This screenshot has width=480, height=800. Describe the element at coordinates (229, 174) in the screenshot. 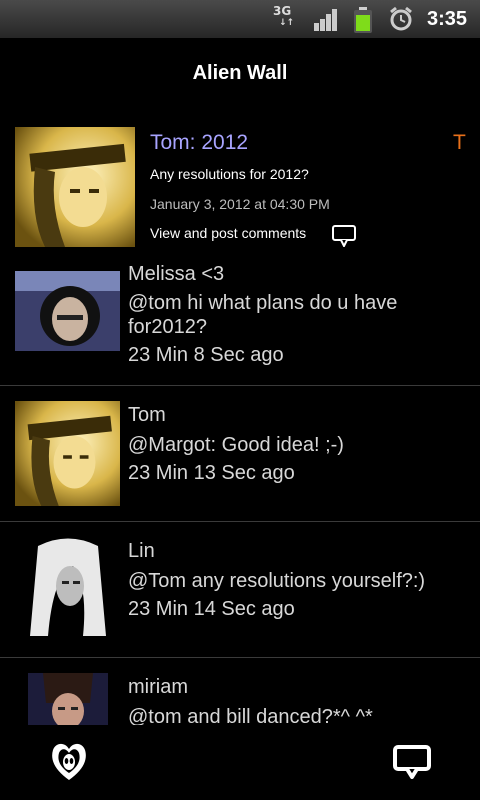

I see `post-text: Any resolutions for 2012?` at that location.